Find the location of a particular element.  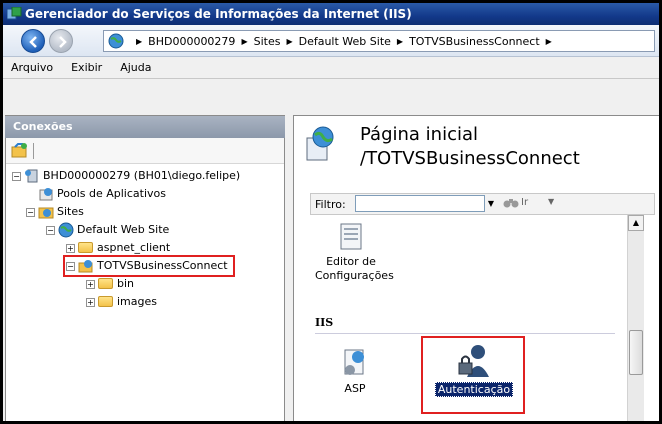

tree-node-images: + images is located at coordinates (121, 302).